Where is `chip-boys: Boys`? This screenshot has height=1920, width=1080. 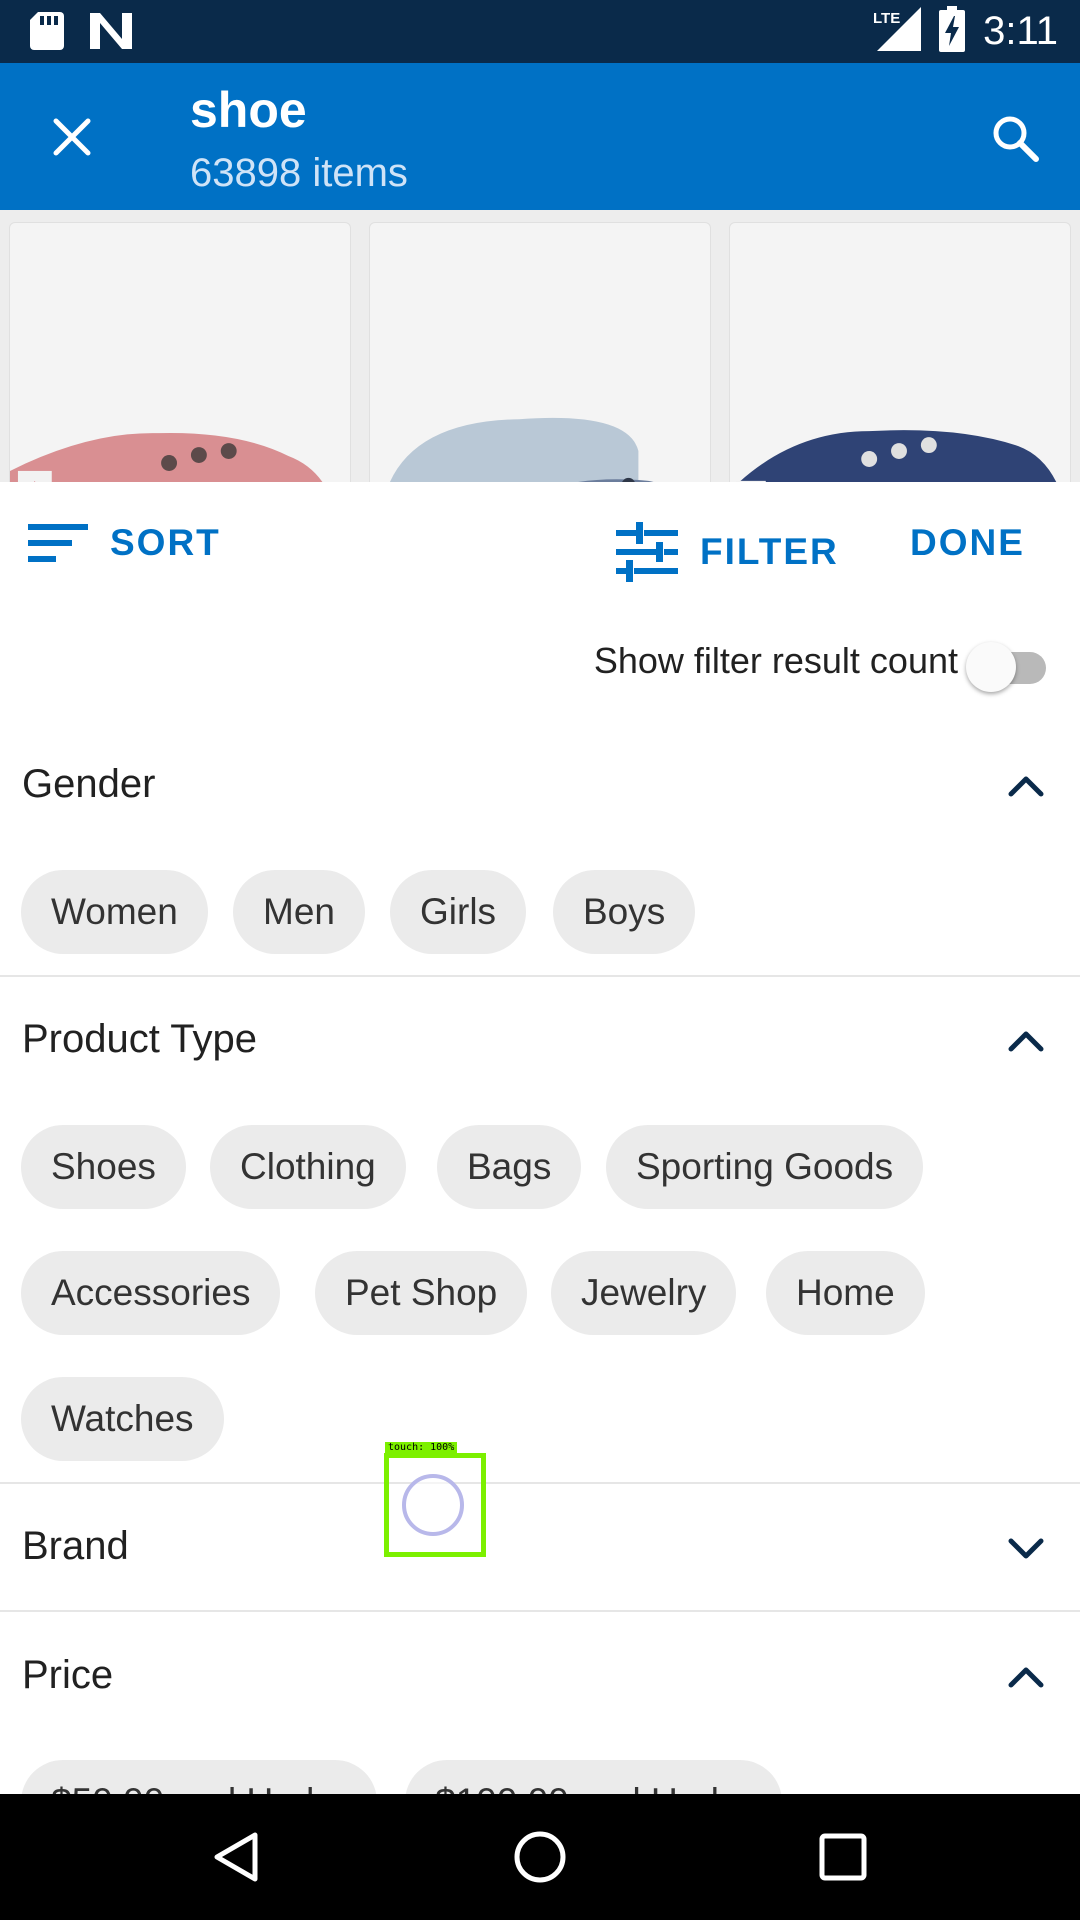 chip-boys: Boys is located at coordinates (624, 912).